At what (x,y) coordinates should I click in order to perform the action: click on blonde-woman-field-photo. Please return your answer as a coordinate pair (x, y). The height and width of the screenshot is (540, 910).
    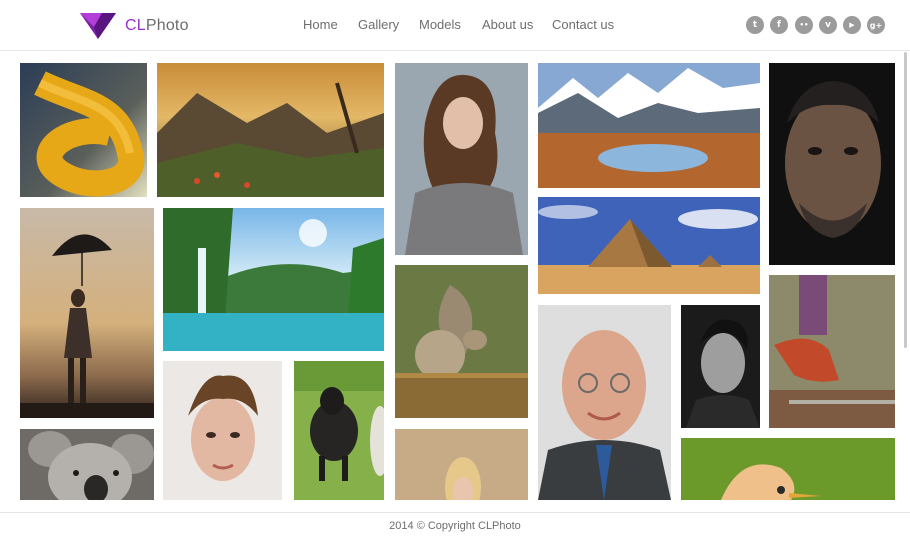
    Looking at the image, I should click on (461, 464).